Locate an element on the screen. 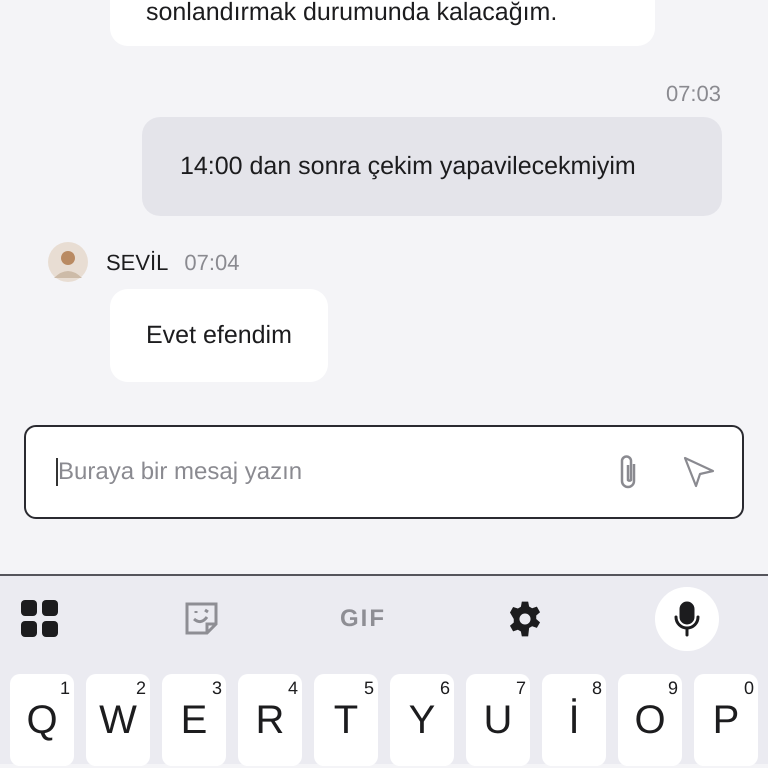  message-field: Buraya bir mesaj yazın is located at coordinates (384, 472).